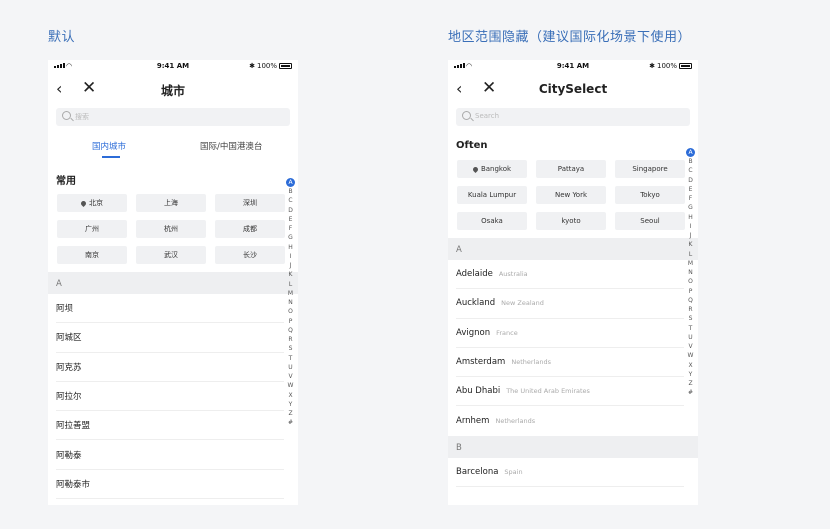 This screenshot has height=529, width=830. I want to click on city-chip: Seoul, so click(650, 221).